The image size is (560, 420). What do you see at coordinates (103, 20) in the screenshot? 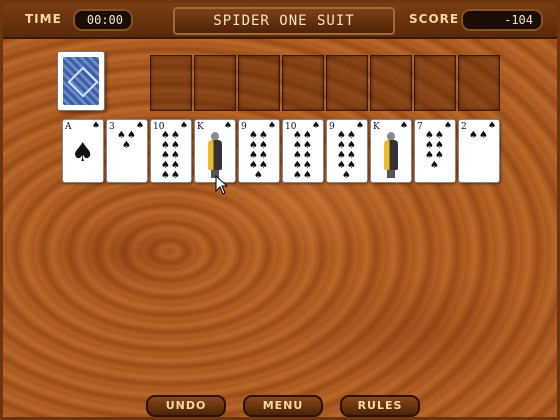
I see `time-value: 00:00` at bounding box center [103, 20].